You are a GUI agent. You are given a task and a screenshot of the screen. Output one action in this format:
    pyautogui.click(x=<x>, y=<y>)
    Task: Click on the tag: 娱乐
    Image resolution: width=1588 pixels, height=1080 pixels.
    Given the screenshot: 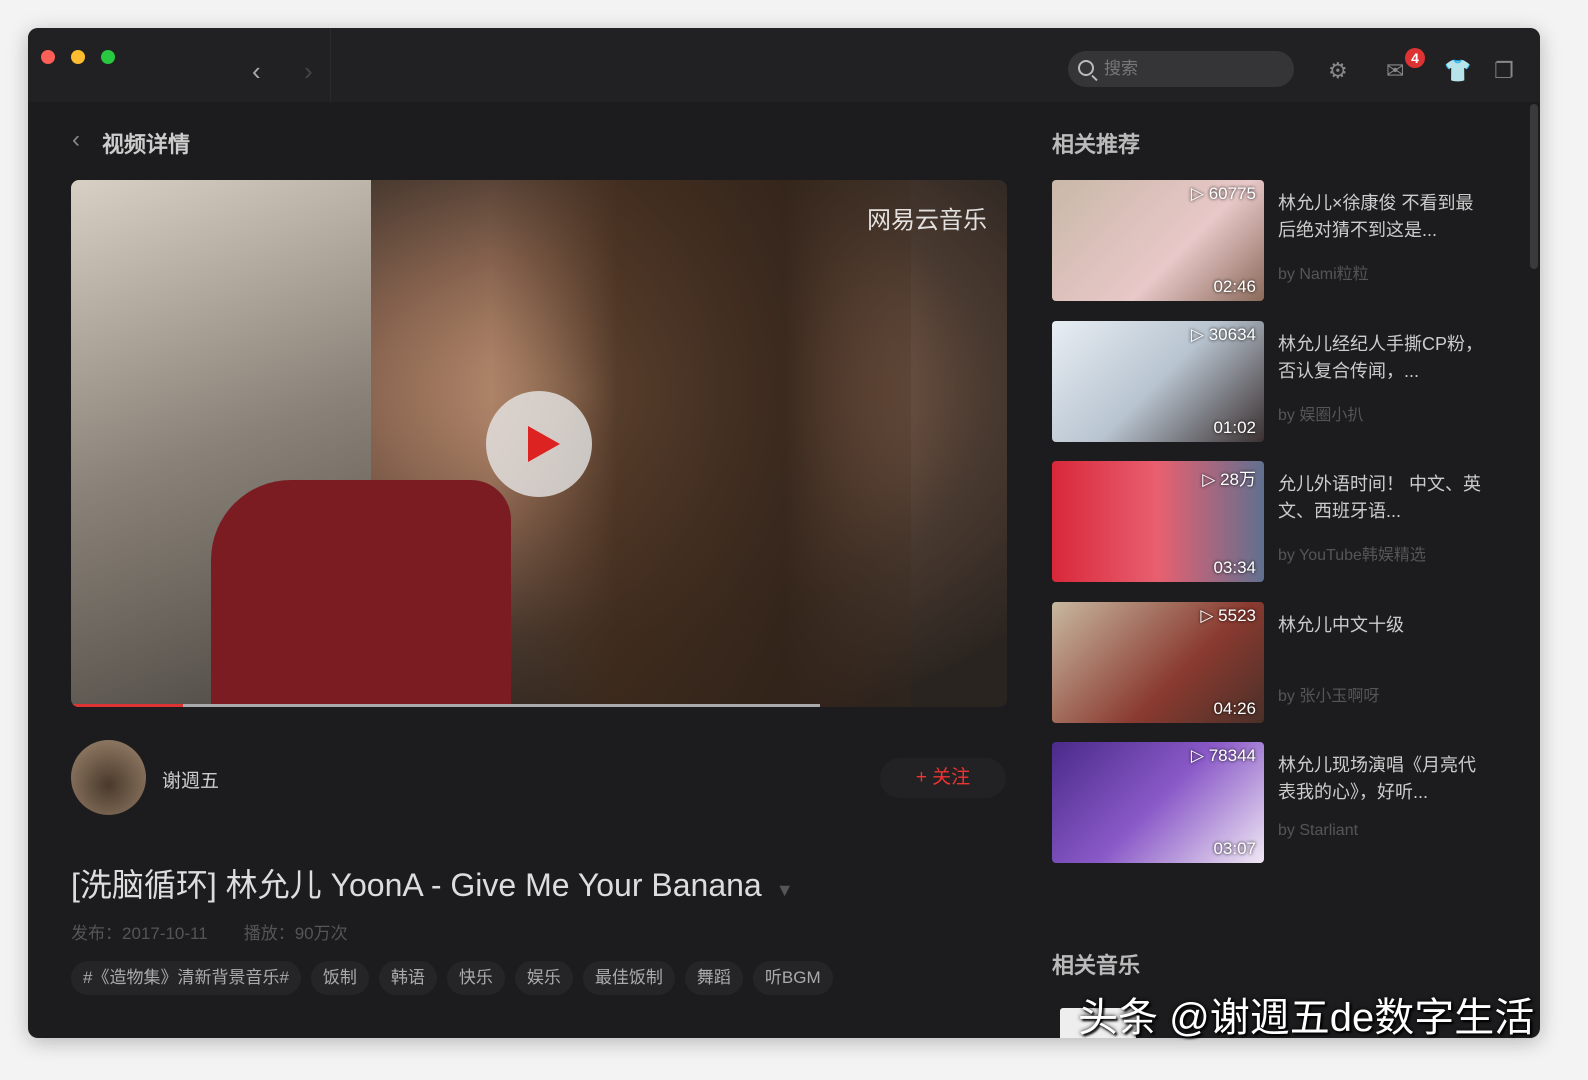 What is the action you would take?
    pyautogui.click(x=543, y=978)
    